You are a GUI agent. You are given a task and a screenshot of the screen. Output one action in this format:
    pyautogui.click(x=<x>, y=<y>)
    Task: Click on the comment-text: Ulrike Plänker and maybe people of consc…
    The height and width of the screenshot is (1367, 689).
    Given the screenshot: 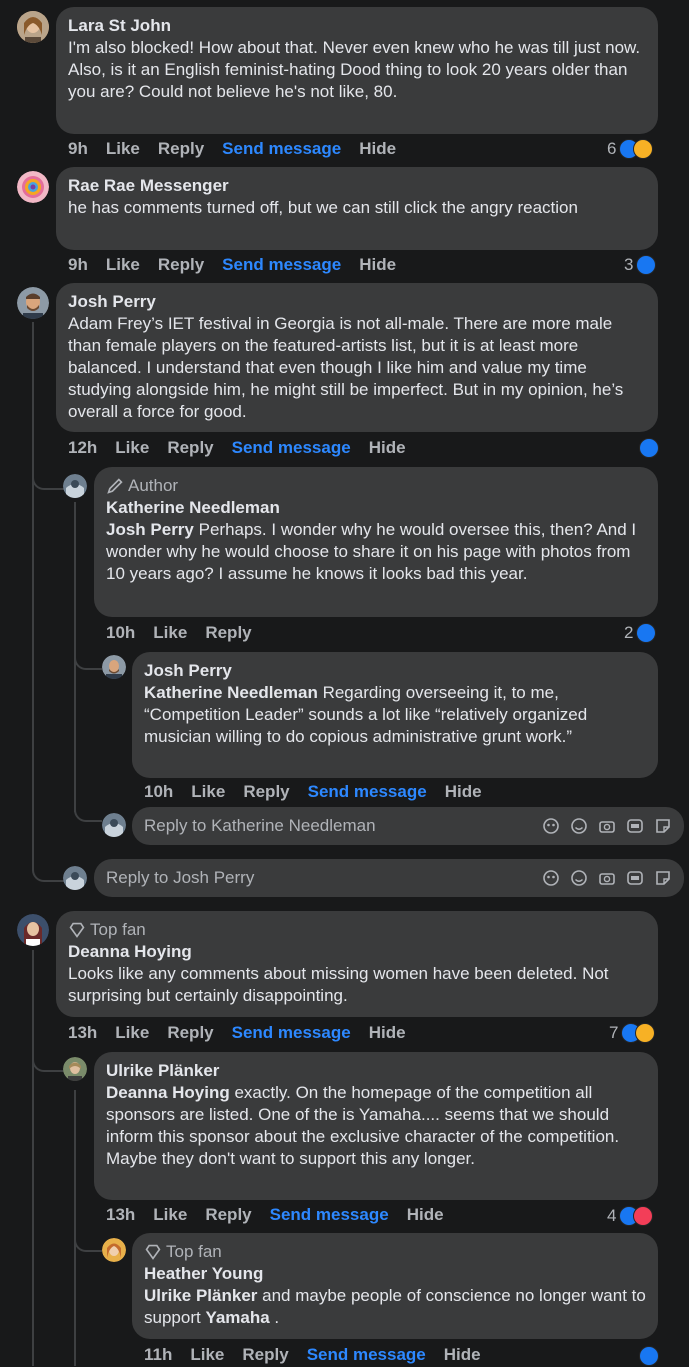 What is the action you would take?
    pyautogui.click(x=395, y=1307)
    